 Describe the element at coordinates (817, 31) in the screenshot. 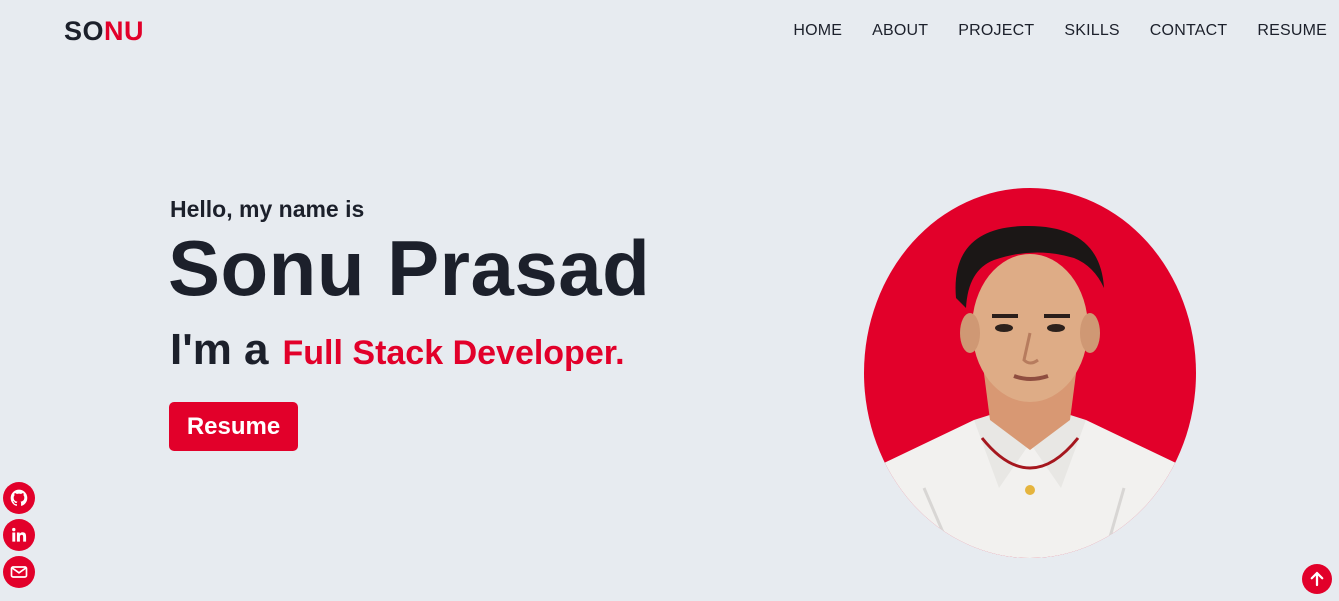

I see `nav-home: HOME` at that location.